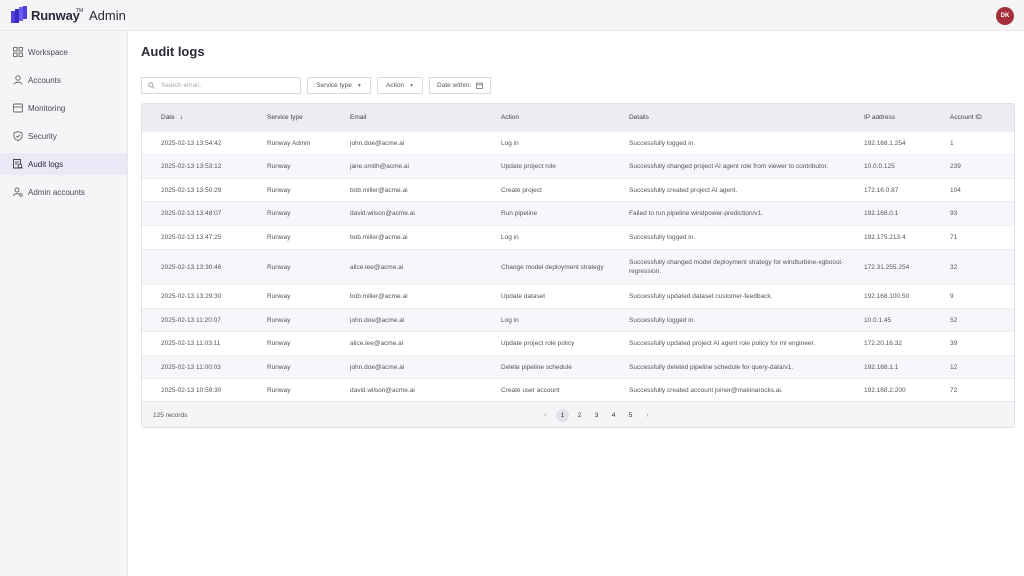 Image resolution: width=1024 pixels, height=576 pixels. I want to click on sidebar-item-audit-logs: Audit logs, so click(63, 164).